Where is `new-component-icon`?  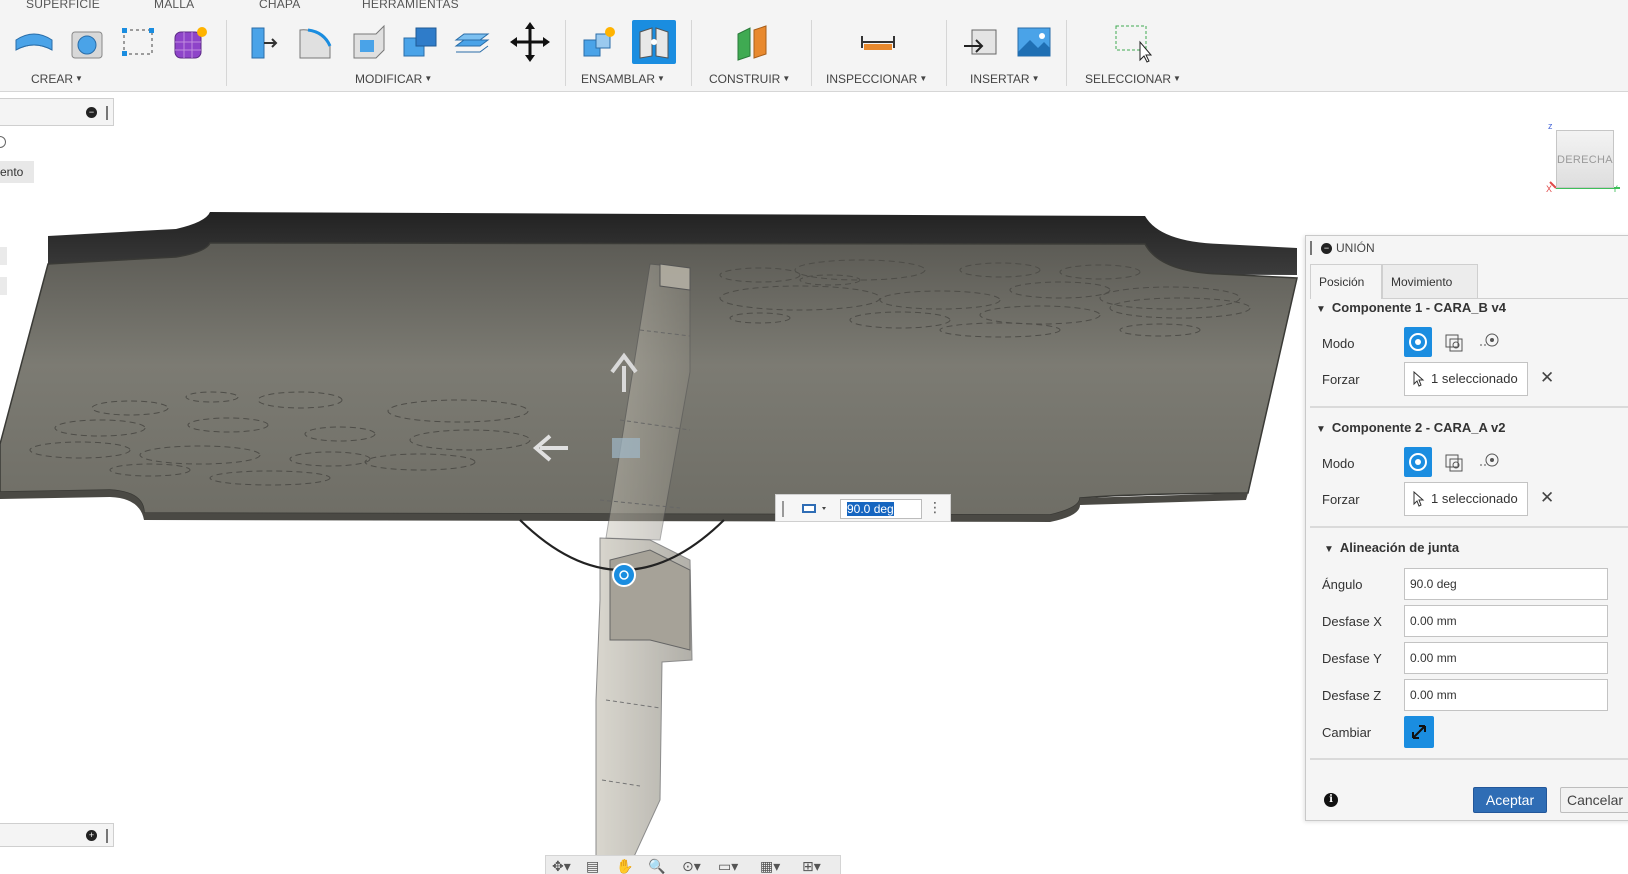
new-component-icon is located at coordinates (600, 42).